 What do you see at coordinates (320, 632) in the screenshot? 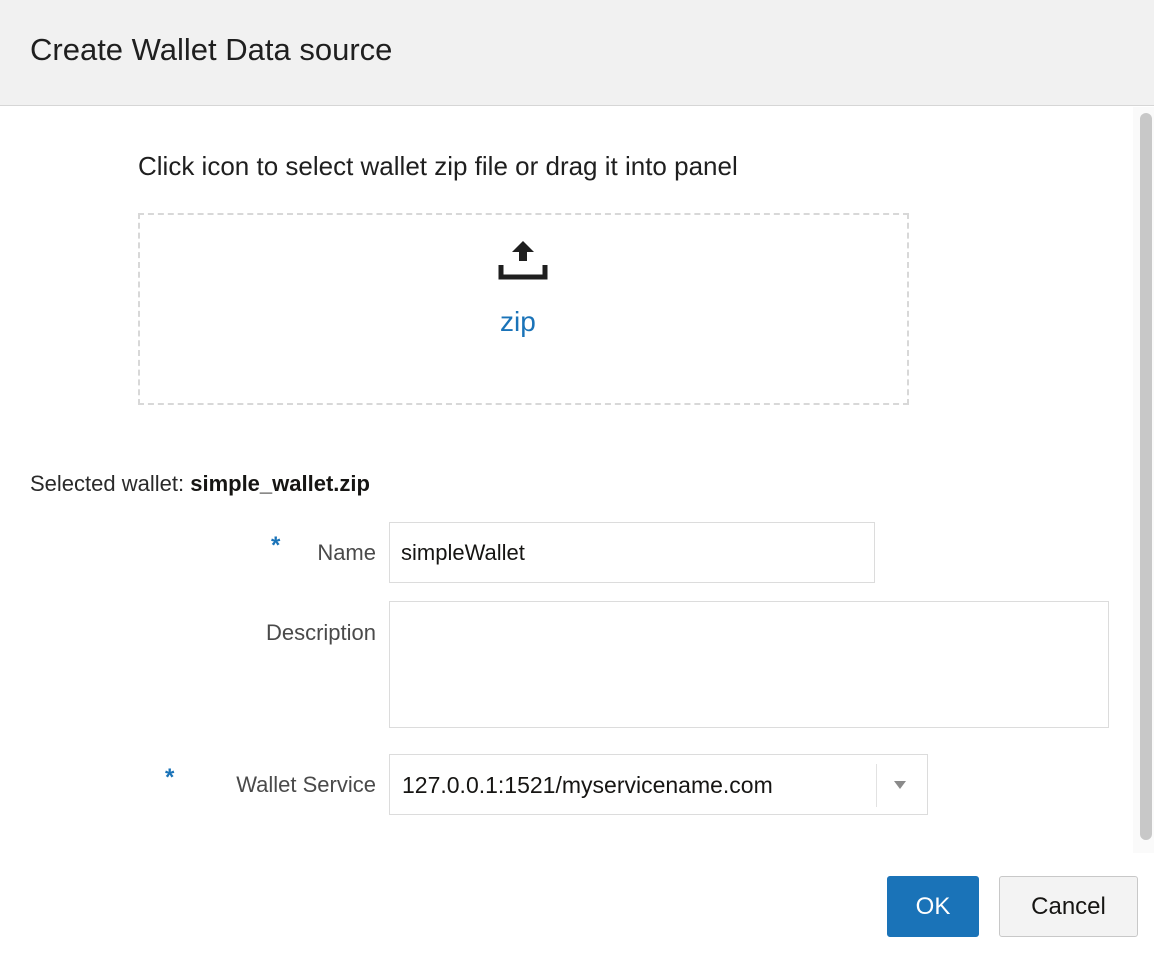
I see `description-label: Description` at bounding box center [320, 632].